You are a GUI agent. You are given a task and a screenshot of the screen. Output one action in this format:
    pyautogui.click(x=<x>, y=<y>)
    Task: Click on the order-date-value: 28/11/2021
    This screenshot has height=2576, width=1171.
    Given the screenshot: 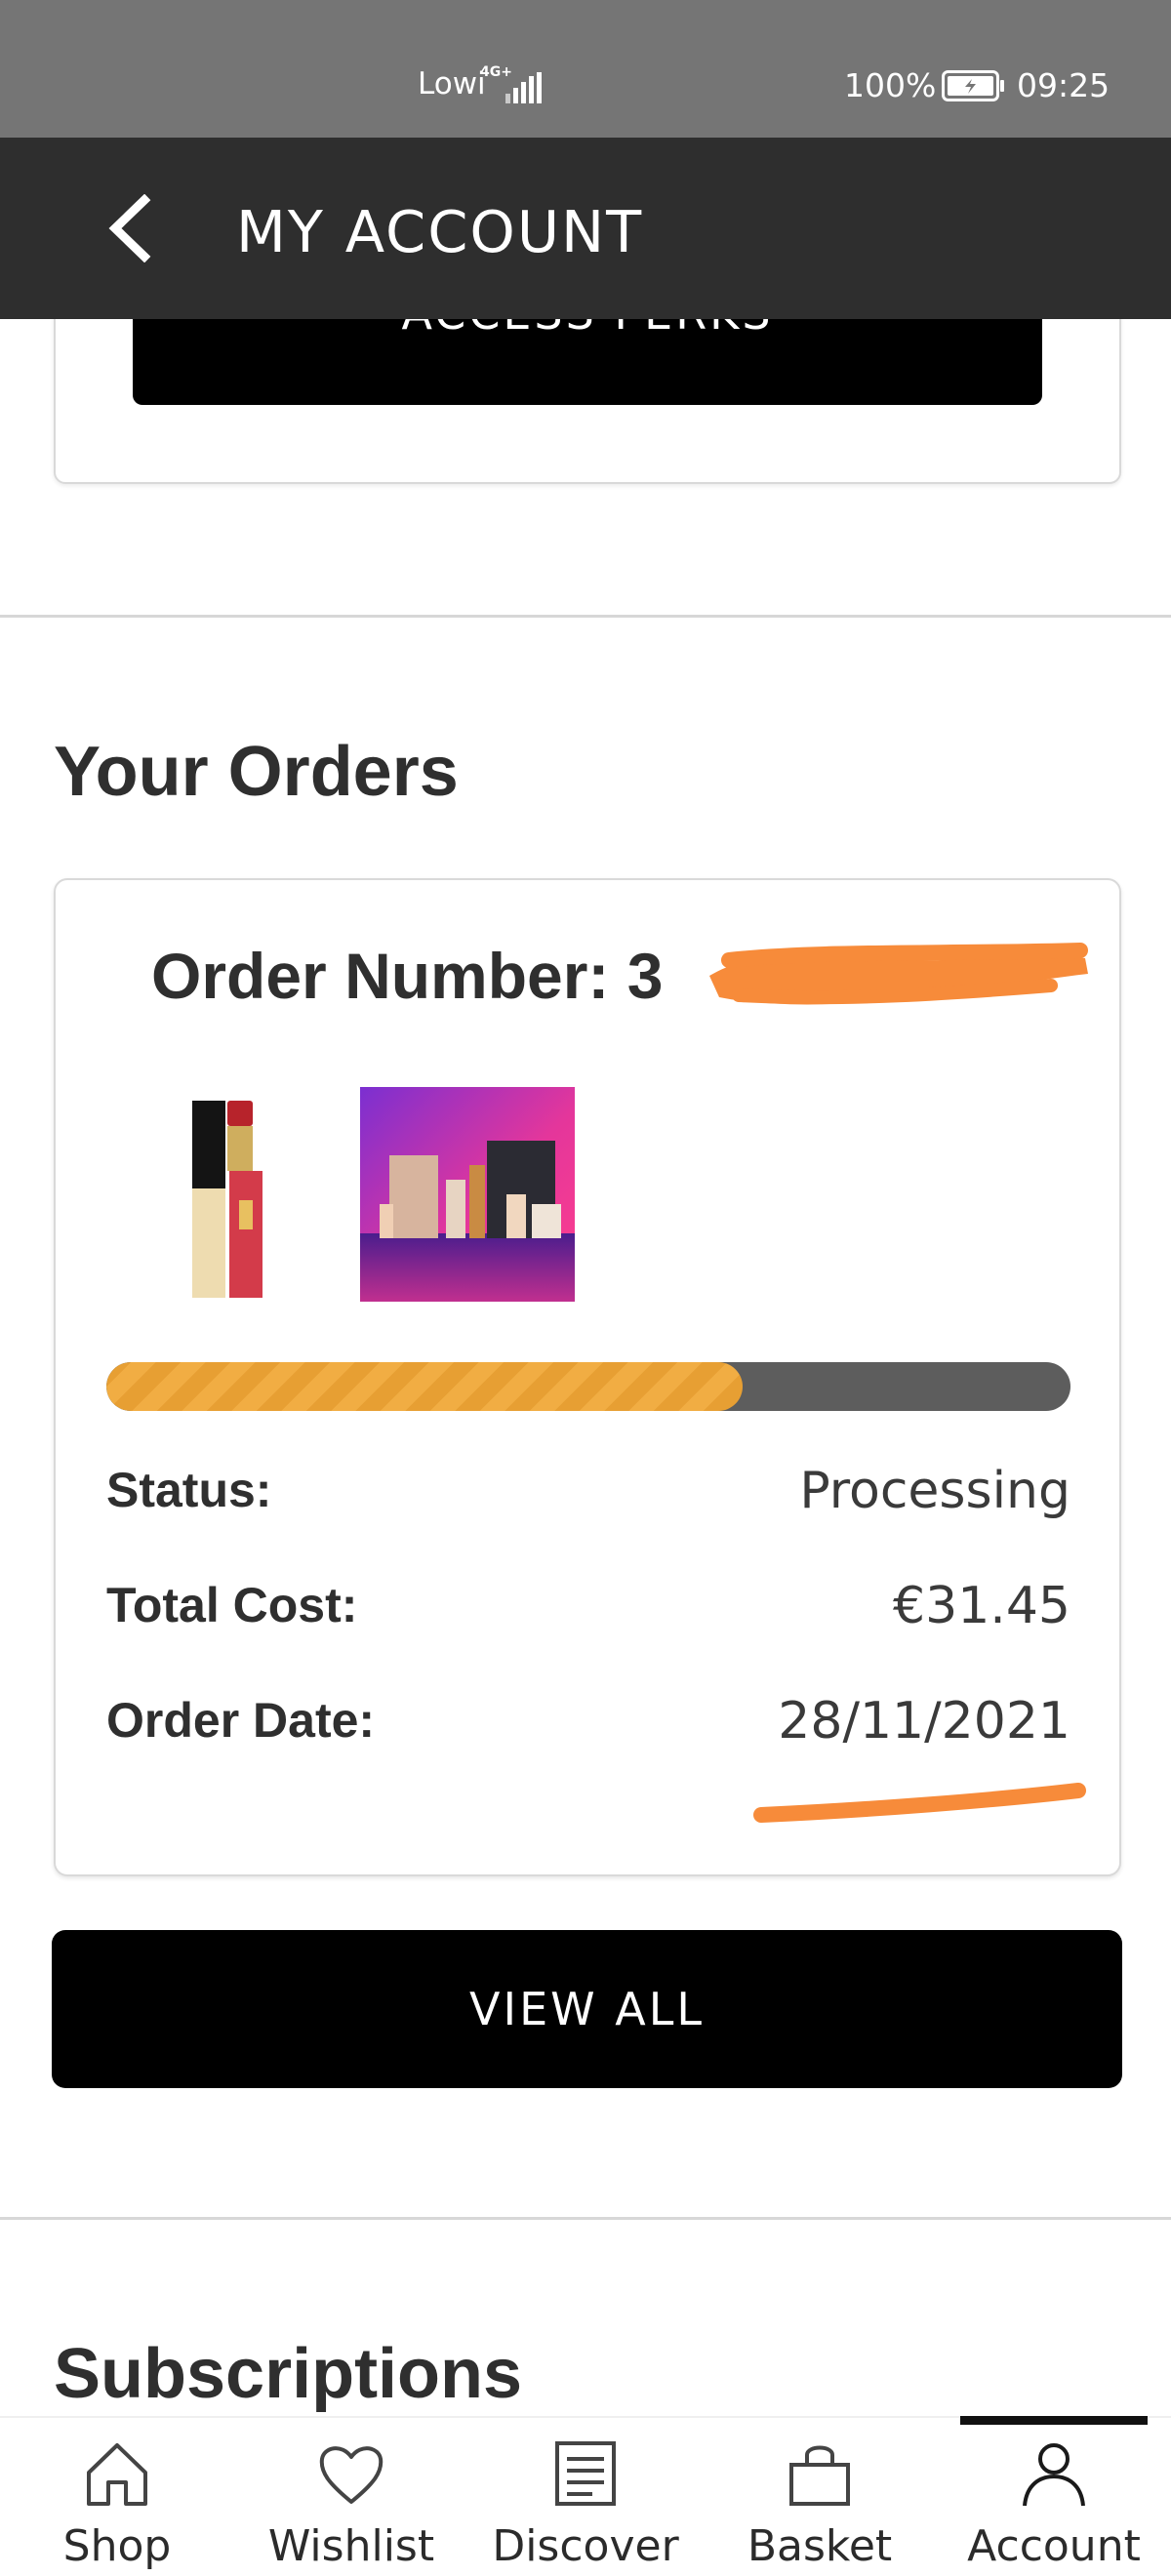 What is the action you would take?
    pyautogui.click(x=924, y=1721)
    